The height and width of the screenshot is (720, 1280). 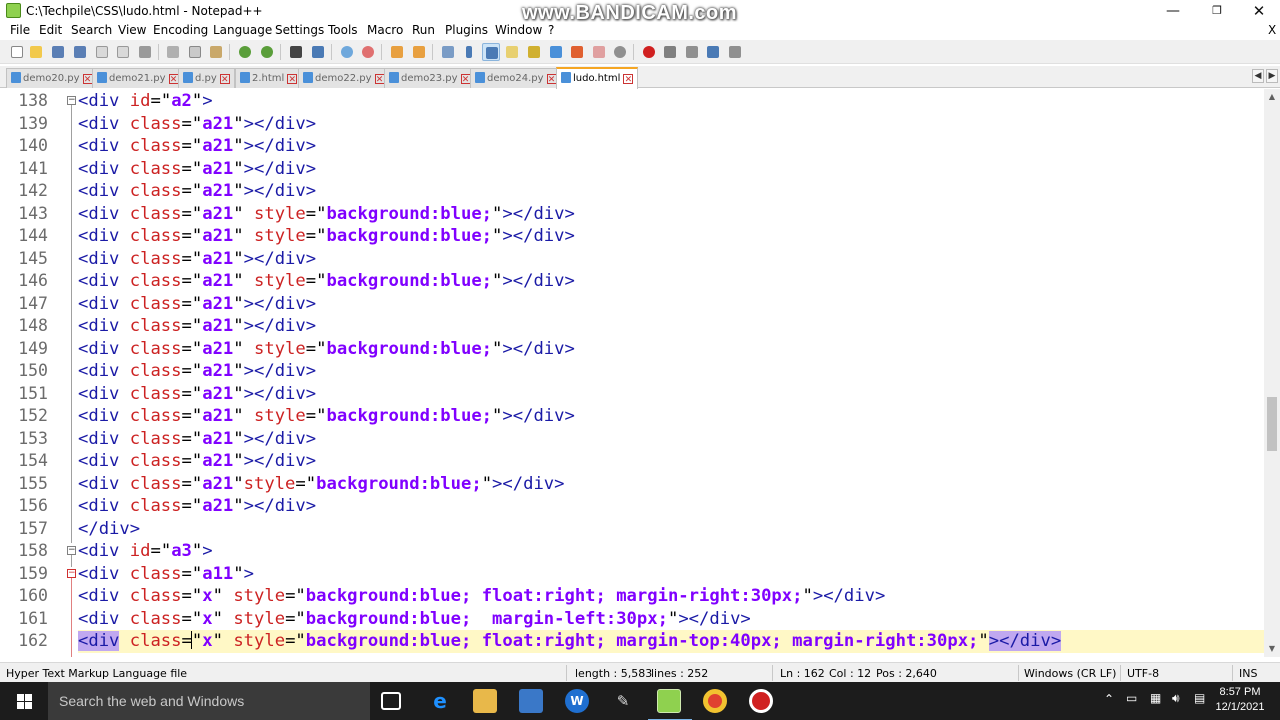 I want to click on paste-icon, so click(x=216, y=52).